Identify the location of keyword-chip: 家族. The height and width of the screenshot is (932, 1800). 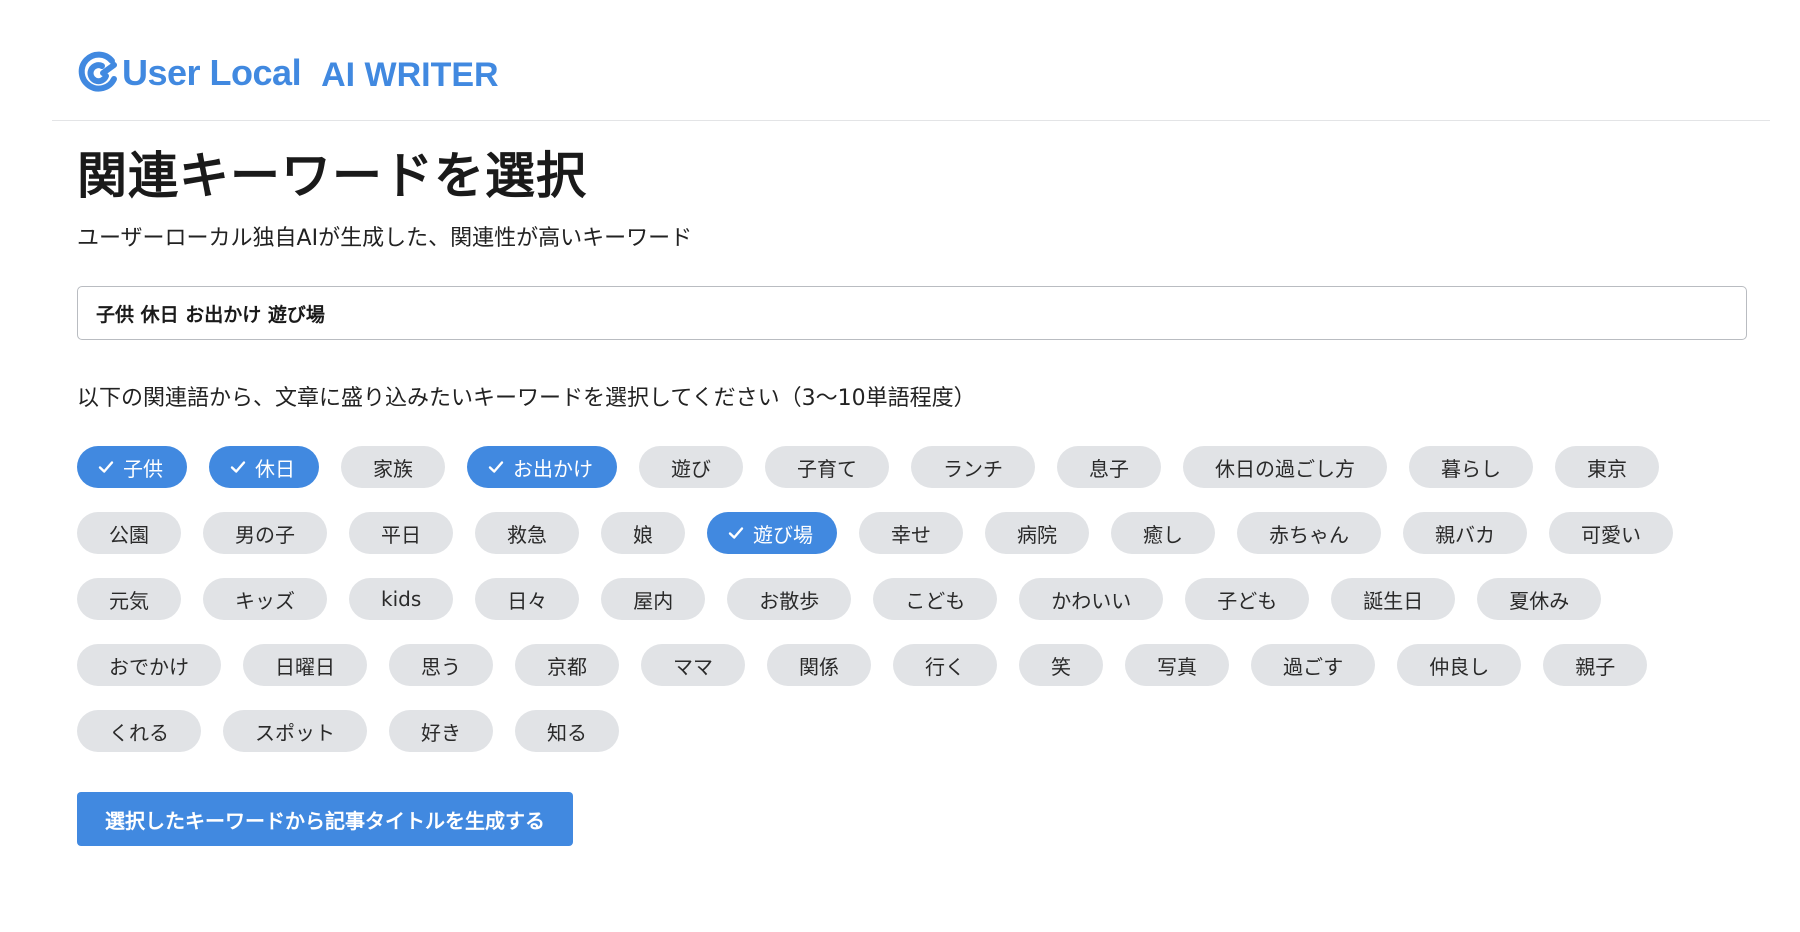
(393, 467).